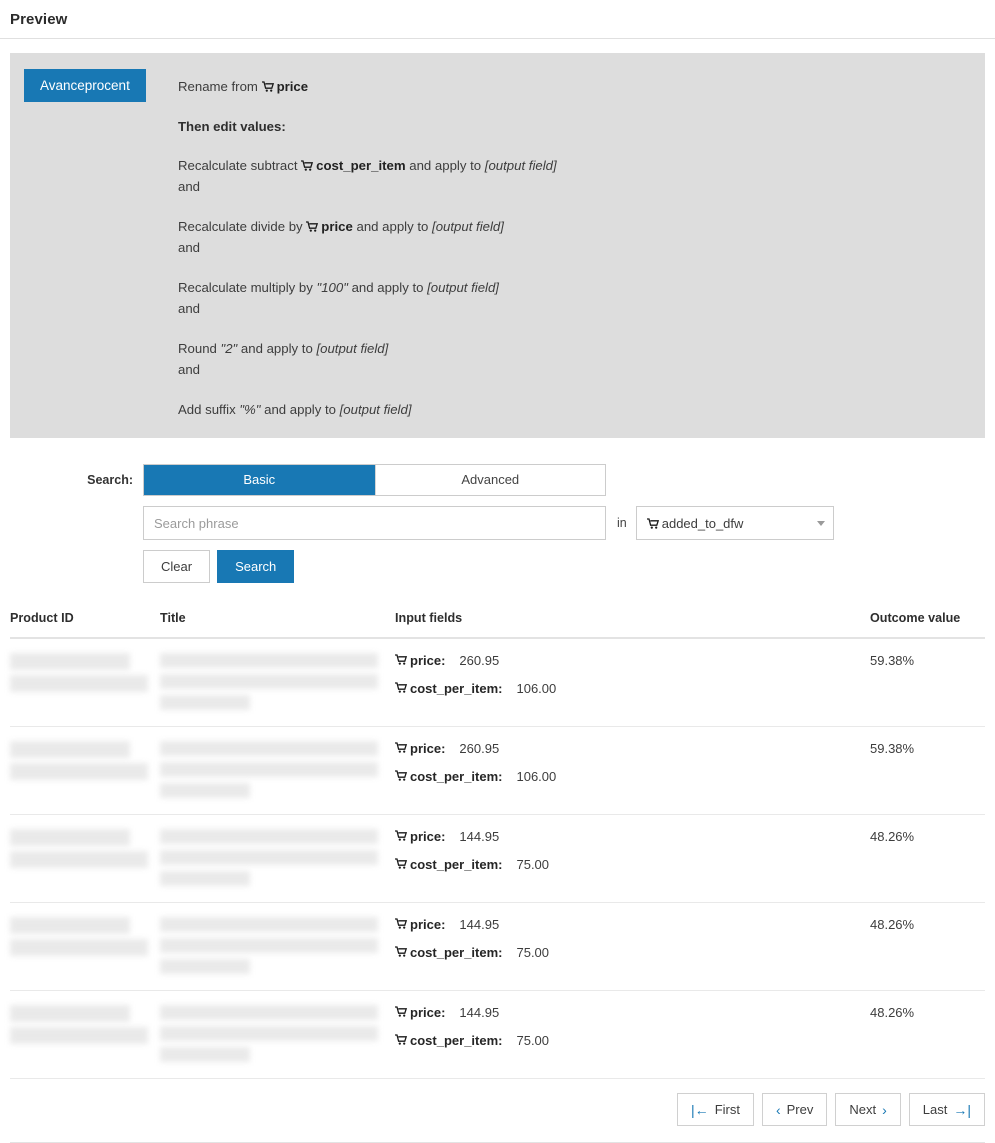 The image size is (995, 1143). Describe the element at coordinates (800, 1109) in the screenshot. I see `pagination-prev-label: Prev` at that location.